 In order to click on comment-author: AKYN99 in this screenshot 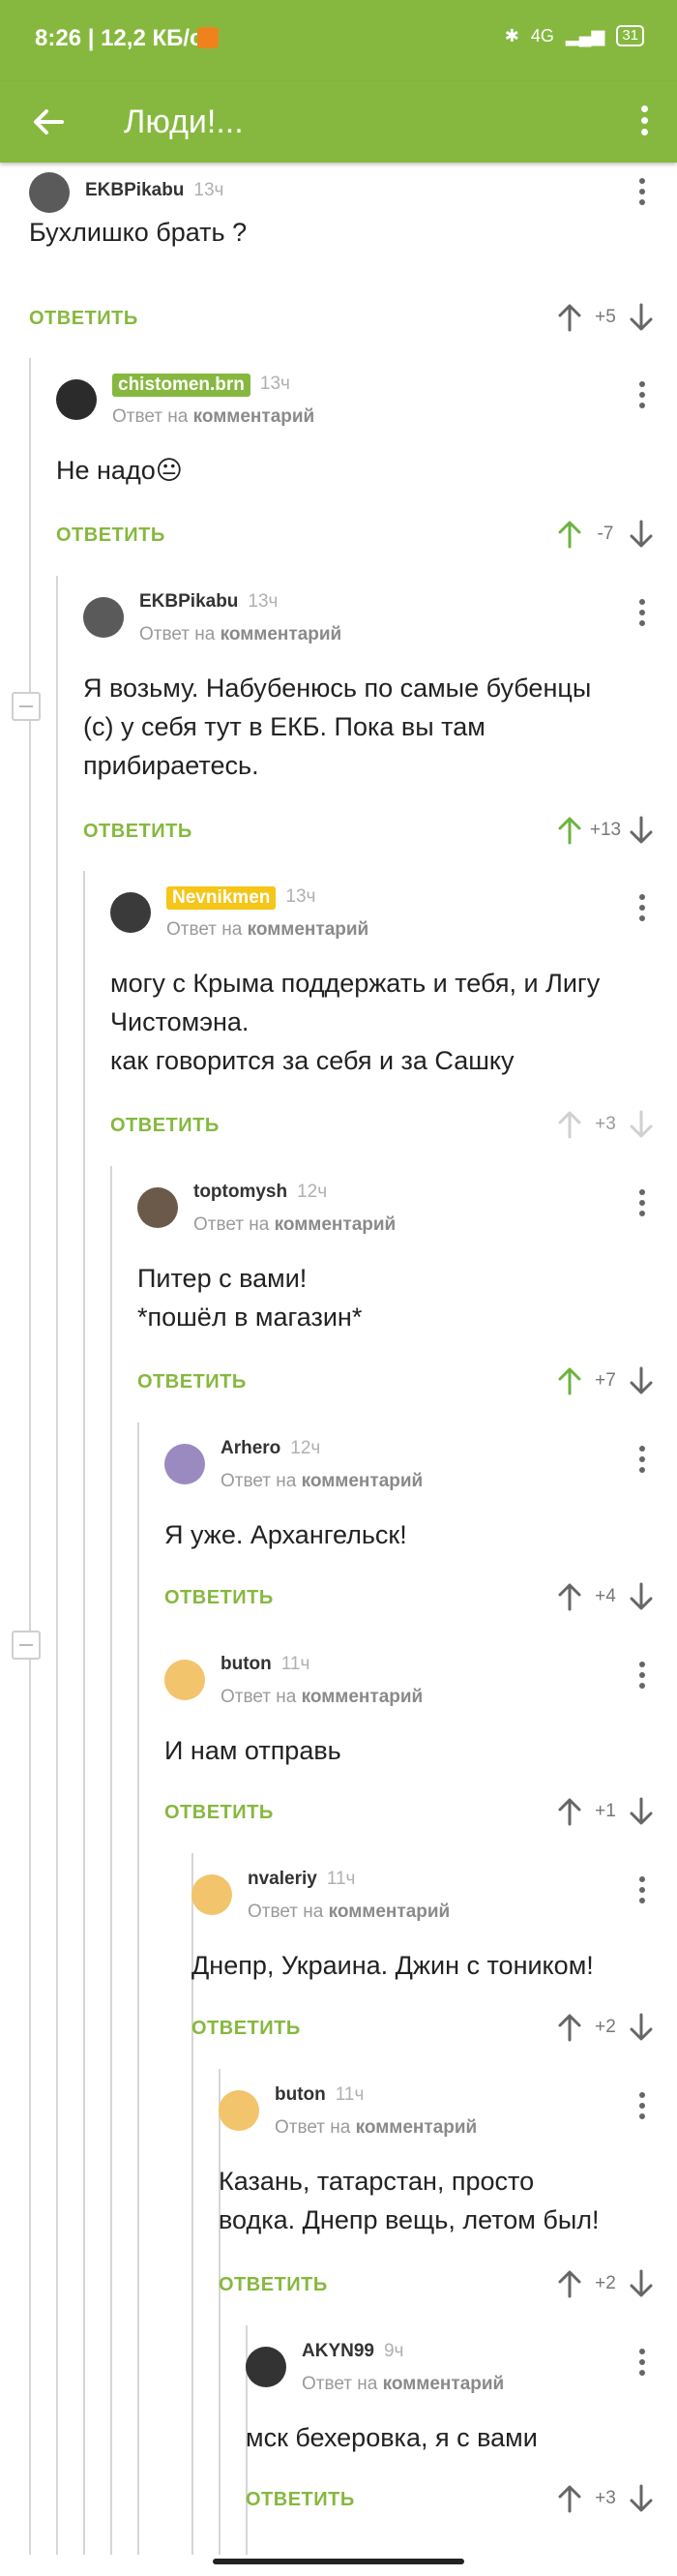, I will do `click(338, 2351)`.